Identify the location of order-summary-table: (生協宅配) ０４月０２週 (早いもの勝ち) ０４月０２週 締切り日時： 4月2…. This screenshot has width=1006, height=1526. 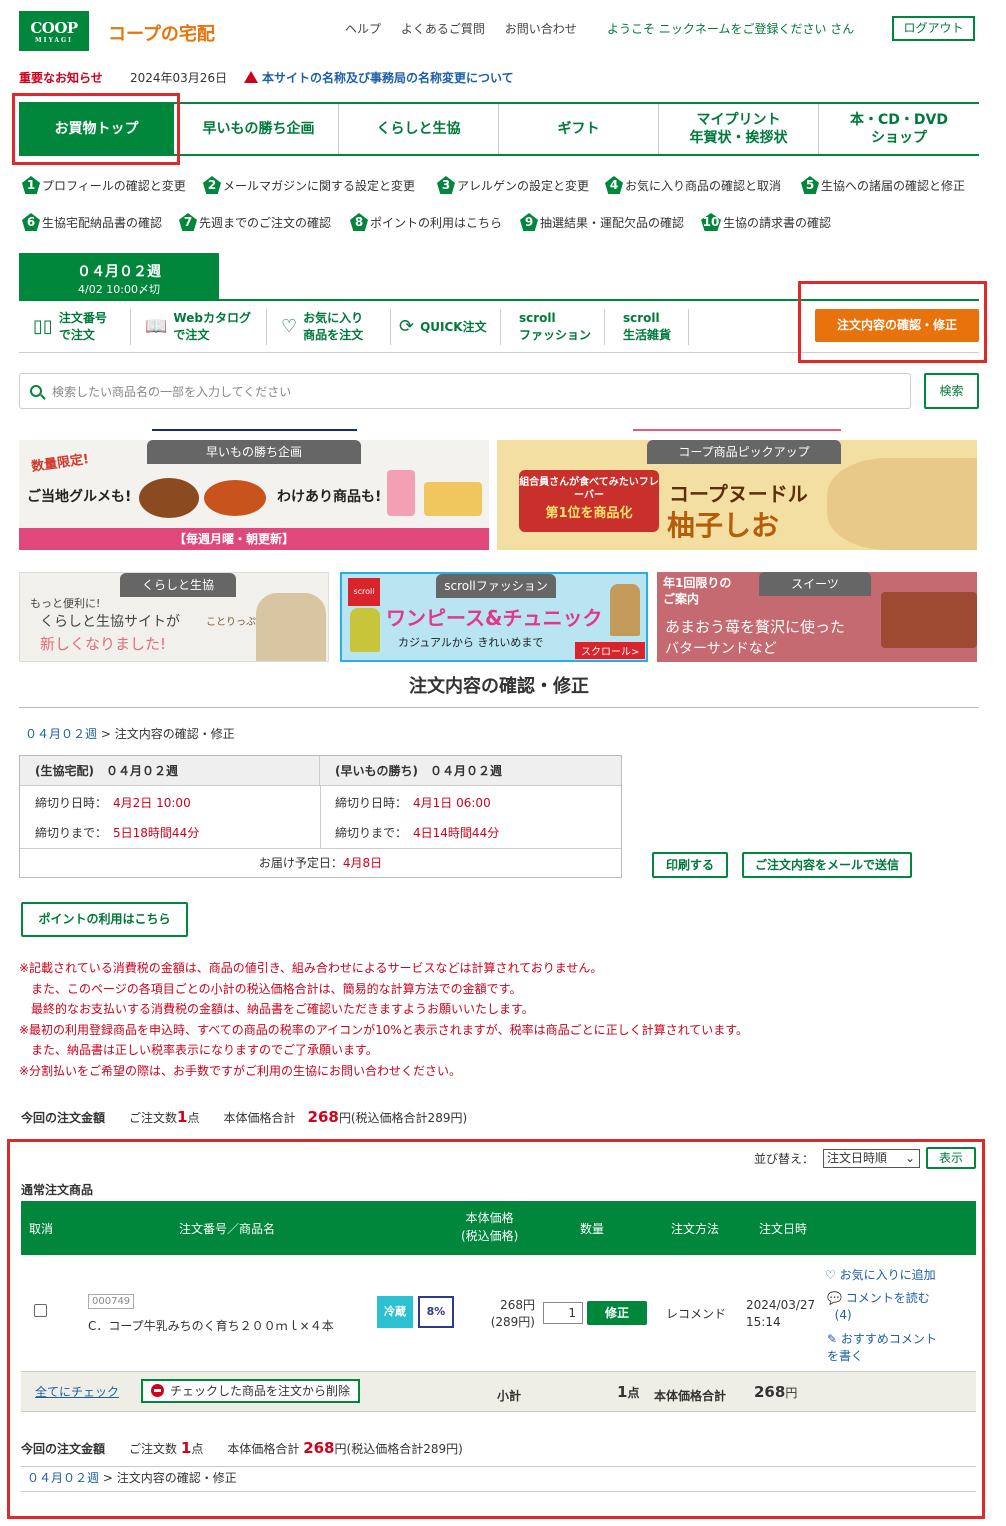
(320, 816).